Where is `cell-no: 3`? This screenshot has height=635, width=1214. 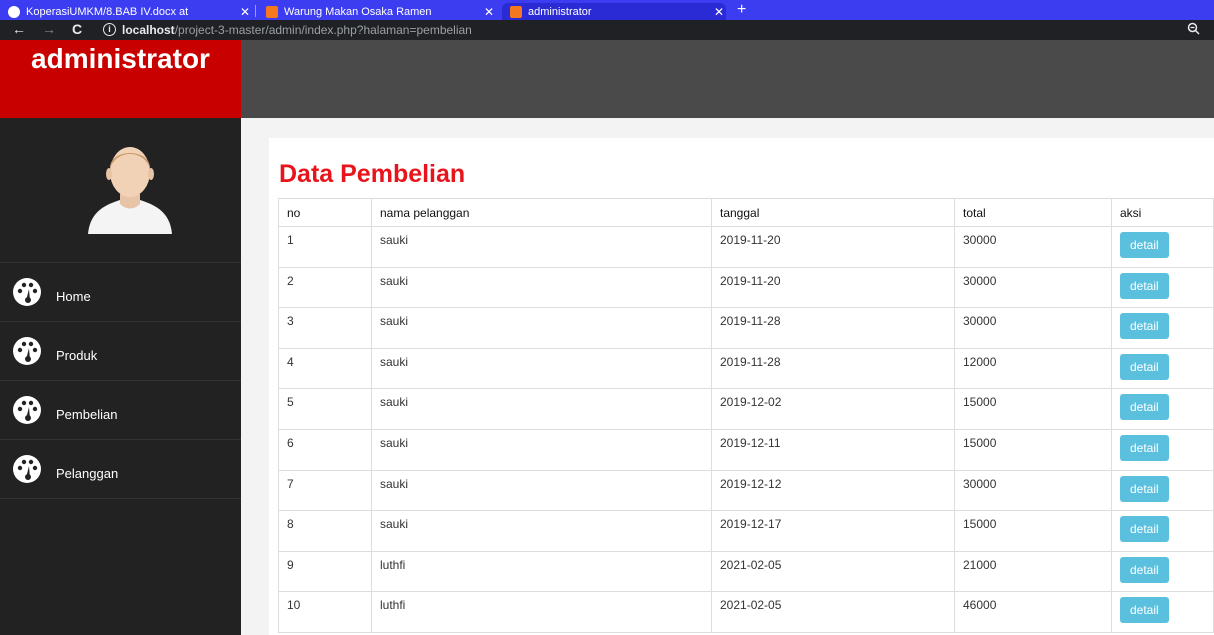
cell-no: 3 is located at coordinates (325, 328).